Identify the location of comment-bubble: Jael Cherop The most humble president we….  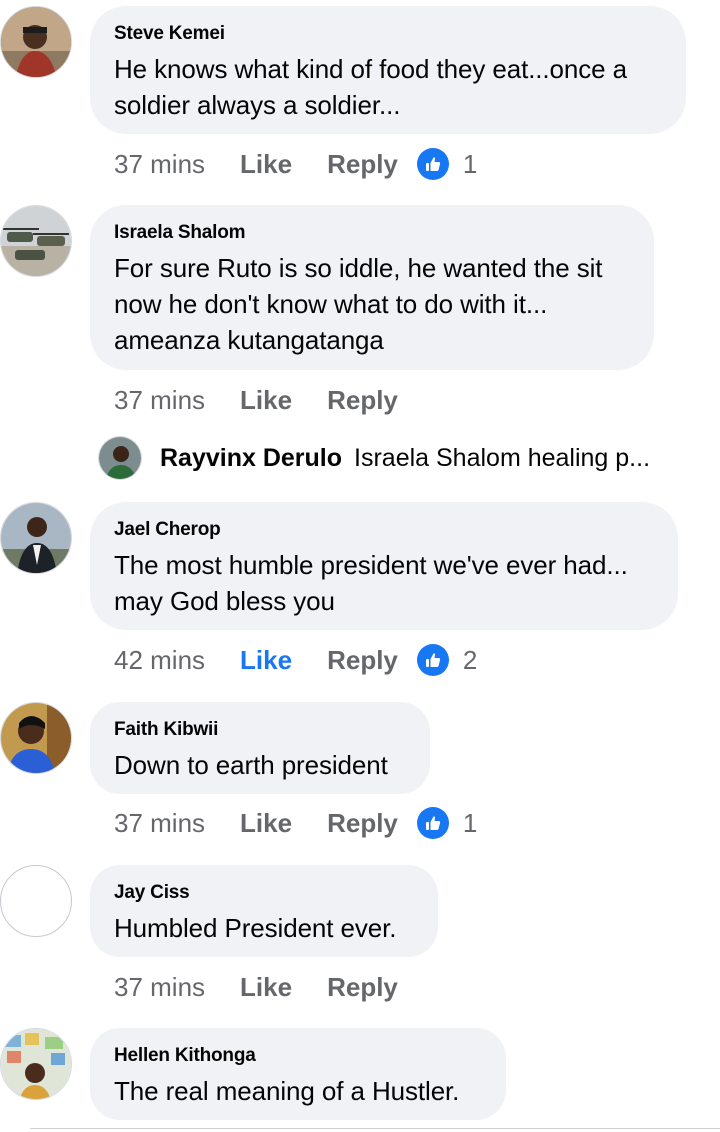
(384, 566).